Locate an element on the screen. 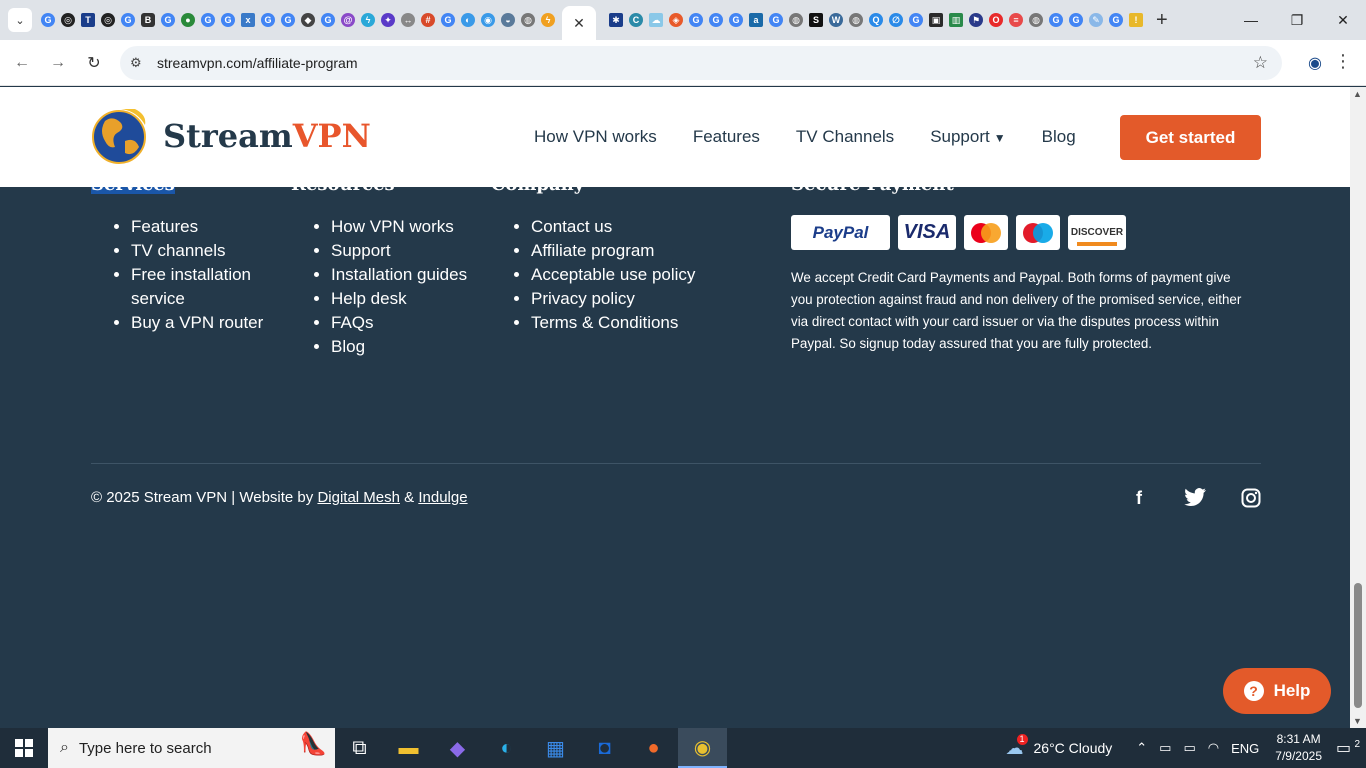  footer-link-privacy: Privacy policy is located at coordinates (651, 299).